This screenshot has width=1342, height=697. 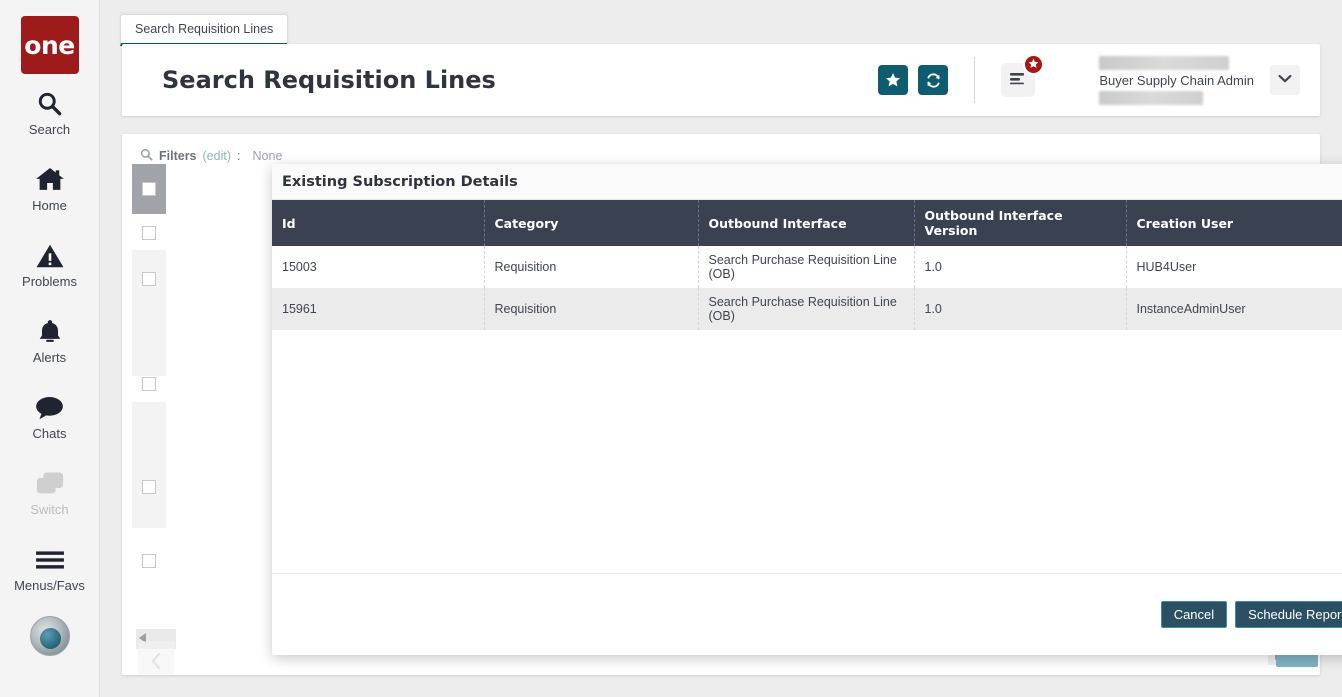 What do you see at coordinates (591, 223) in the screenshot?
I see `column-header-category: Category` at bounding box center [591, 223].